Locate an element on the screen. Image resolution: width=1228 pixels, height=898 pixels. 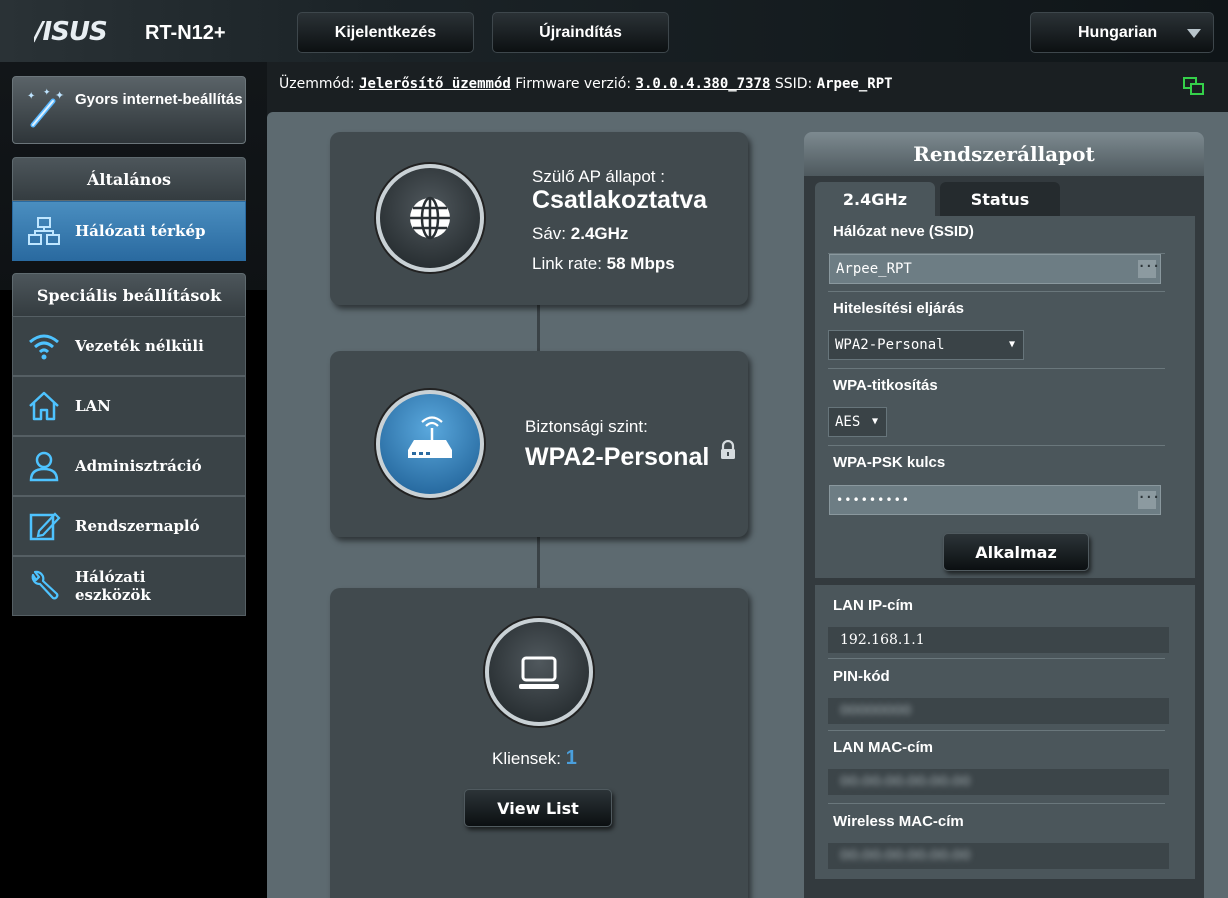
lan-ip-label: LAN IP-cím is located at coordinates (873, 605).